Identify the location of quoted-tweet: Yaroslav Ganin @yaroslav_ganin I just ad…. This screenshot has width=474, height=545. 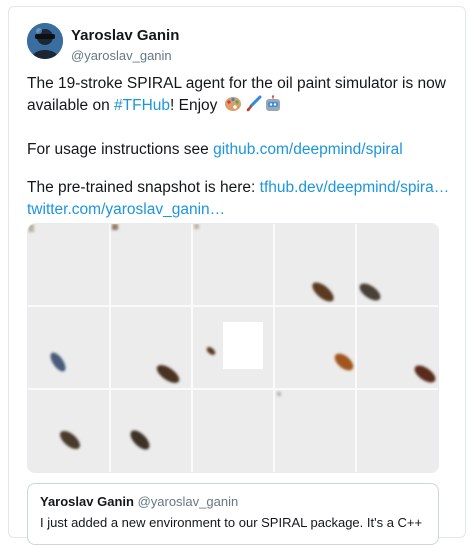
(233, 514).